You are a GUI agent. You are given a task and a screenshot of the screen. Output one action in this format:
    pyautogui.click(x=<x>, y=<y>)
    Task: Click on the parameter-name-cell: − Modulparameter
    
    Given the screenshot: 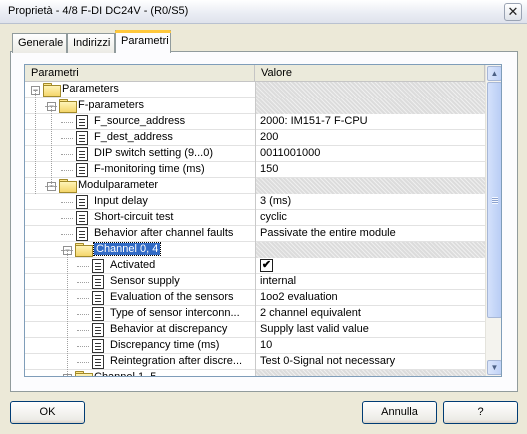 What is the action you would take?
    pyautogui.click(x=140, y=186)
    